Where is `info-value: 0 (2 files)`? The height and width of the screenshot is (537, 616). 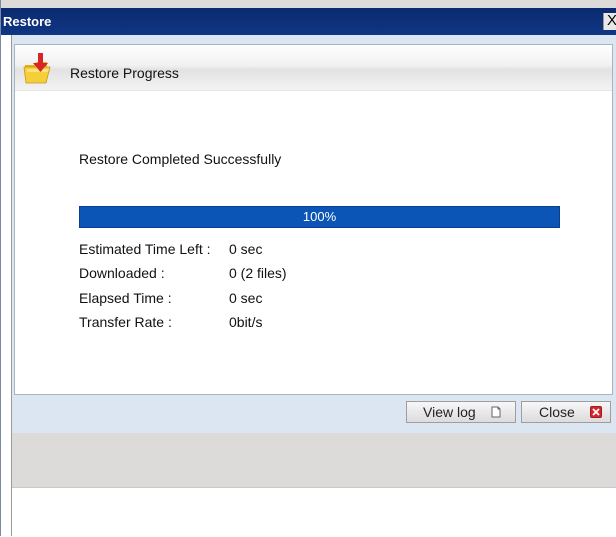 info-value: 0 (2 files) is located at coordinates (258, 273).